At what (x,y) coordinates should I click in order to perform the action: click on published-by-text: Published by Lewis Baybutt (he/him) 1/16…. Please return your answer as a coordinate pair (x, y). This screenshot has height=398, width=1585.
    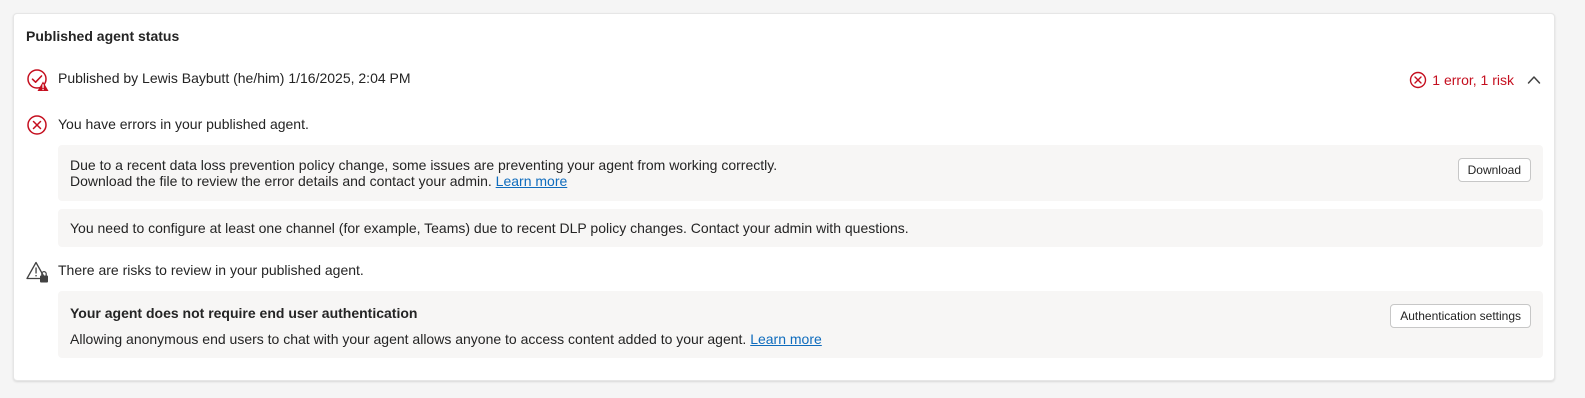
    Looking at the image, I should click on (234, 78).